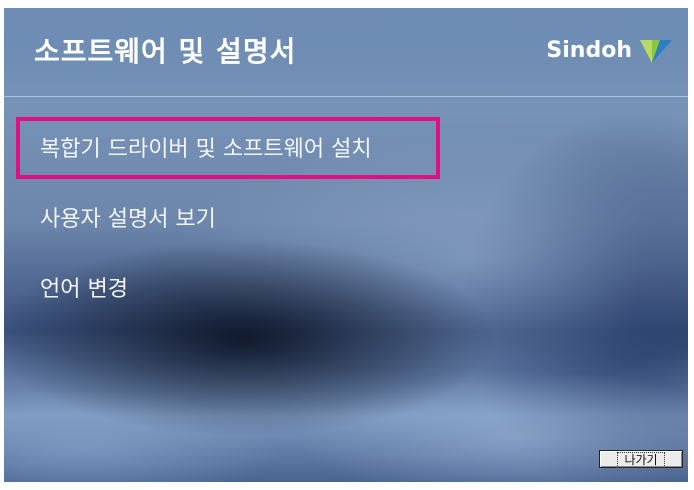  What do you see at coordinates (206, 150) in the screenshot?
I see `menu-item-install-driver: 복합기 드라이버 및 소프트웨어 설치` at bounding box center [206, 150].